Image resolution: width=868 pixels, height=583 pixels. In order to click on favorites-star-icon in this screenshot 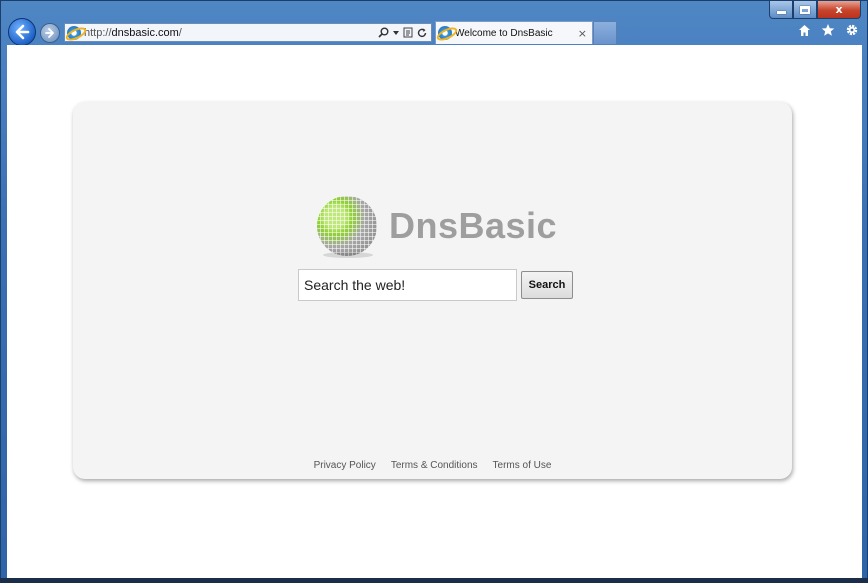, I will do `click(828, 30)`.